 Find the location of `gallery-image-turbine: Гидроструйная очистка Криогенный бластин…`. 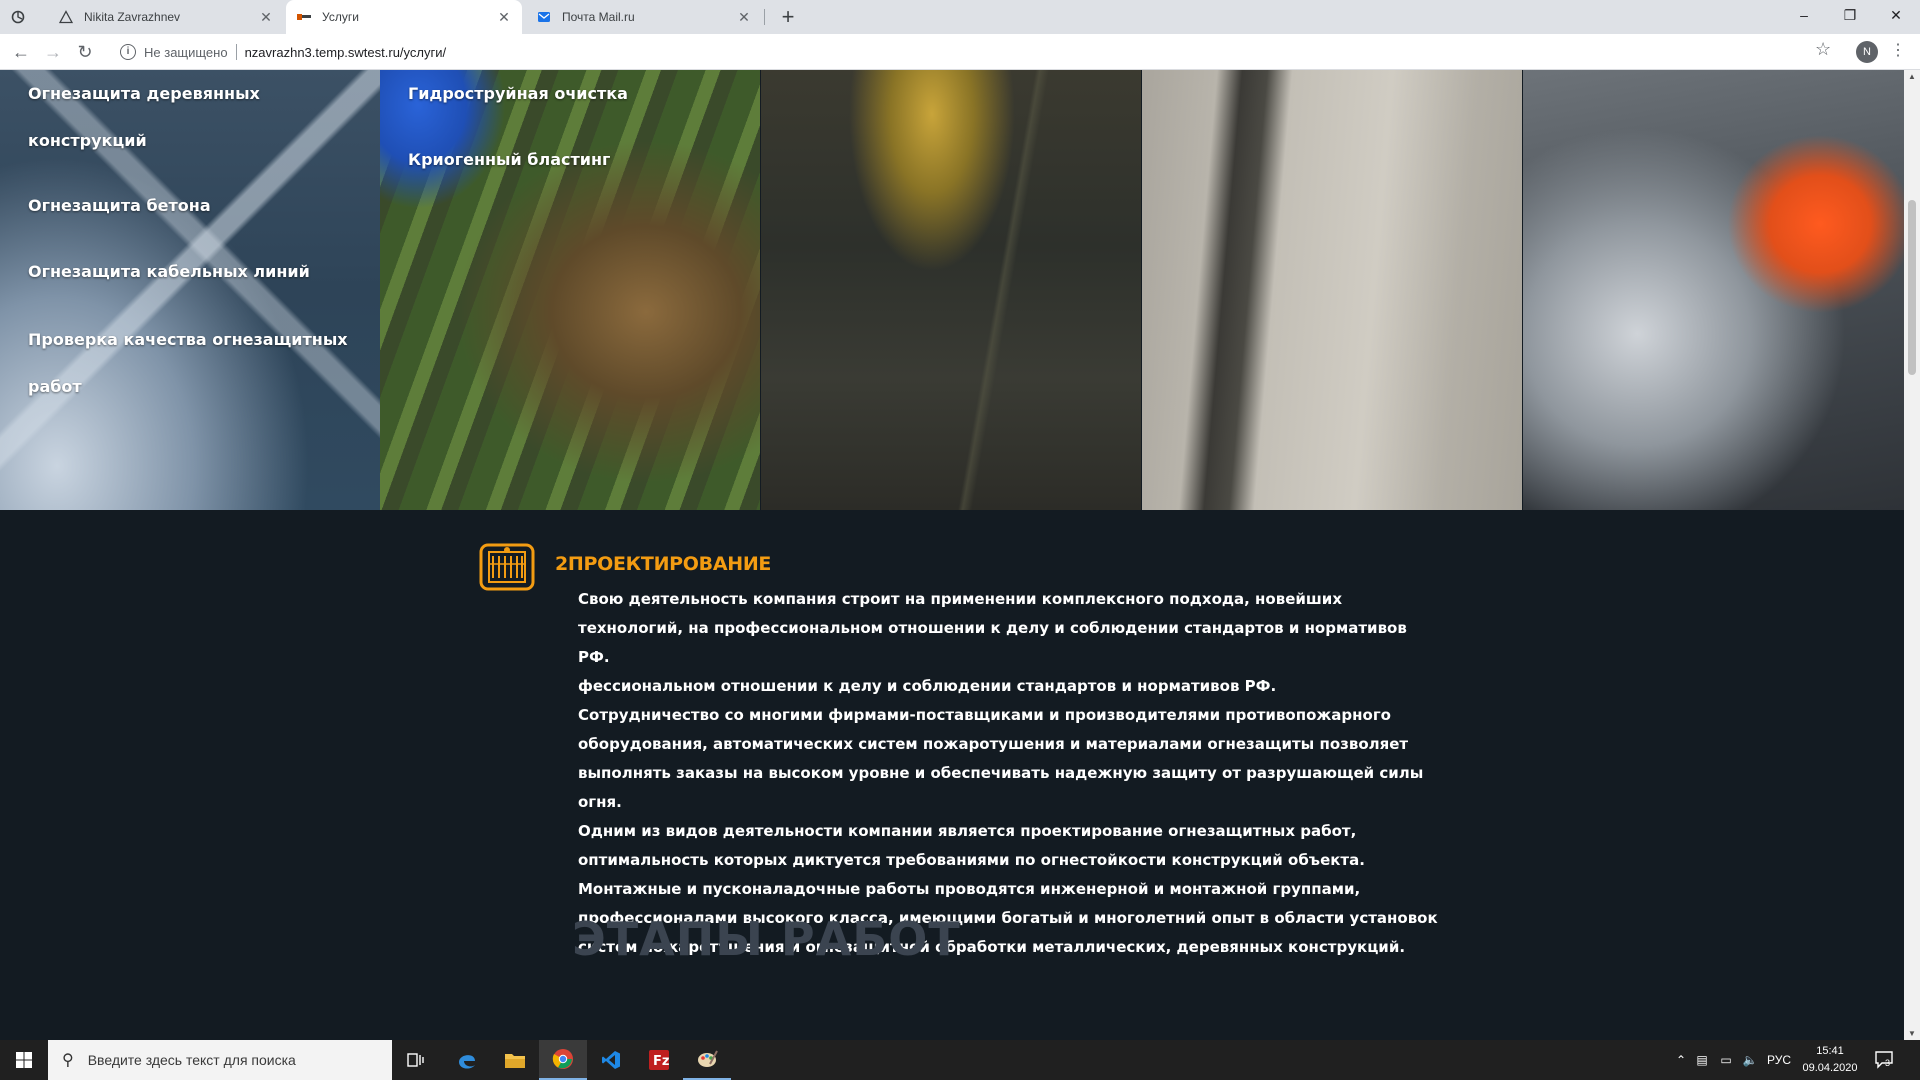

gallery-image-turbine: Гидроструйная очистка Криогенный бластин… is located at coordinates (570, 290).